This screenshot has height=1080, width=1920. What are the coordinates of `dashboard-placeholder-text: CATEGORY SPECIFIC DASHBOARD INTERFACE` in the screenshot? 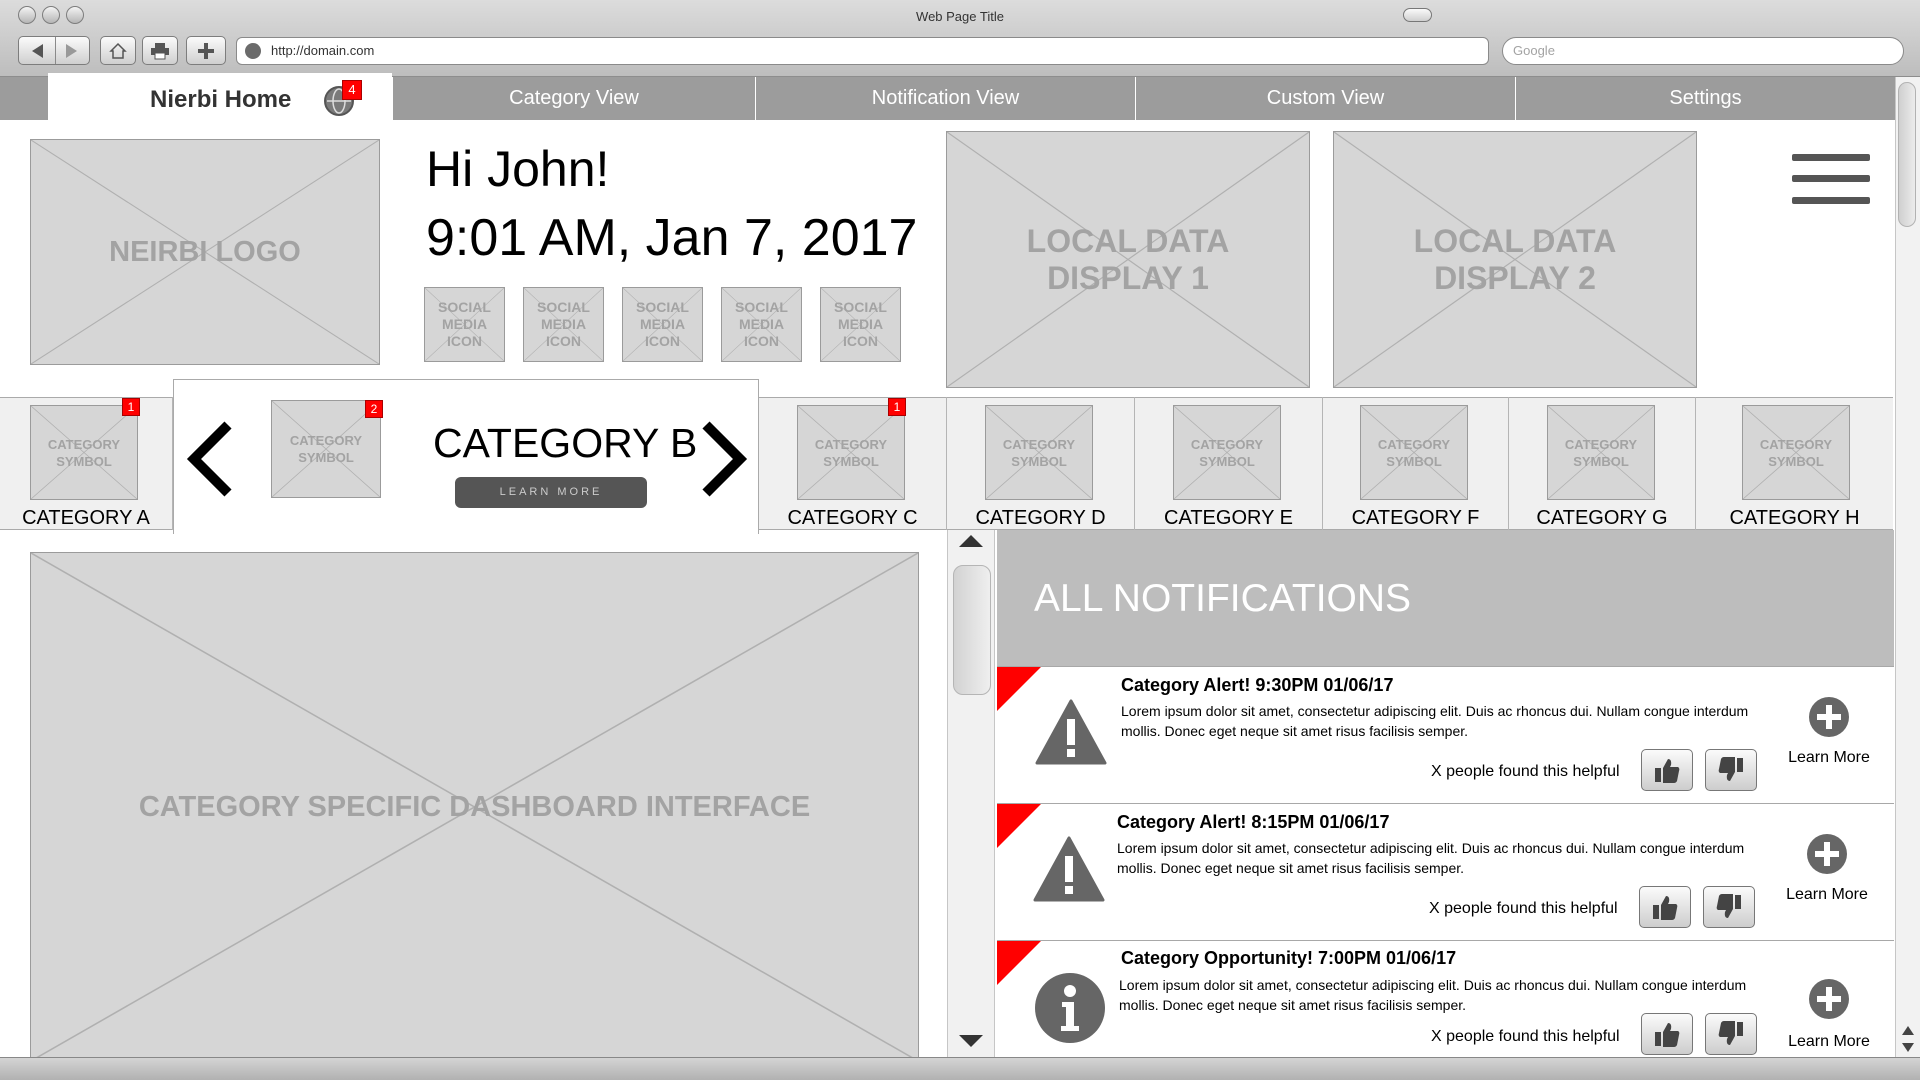 It's located at (474, 806).